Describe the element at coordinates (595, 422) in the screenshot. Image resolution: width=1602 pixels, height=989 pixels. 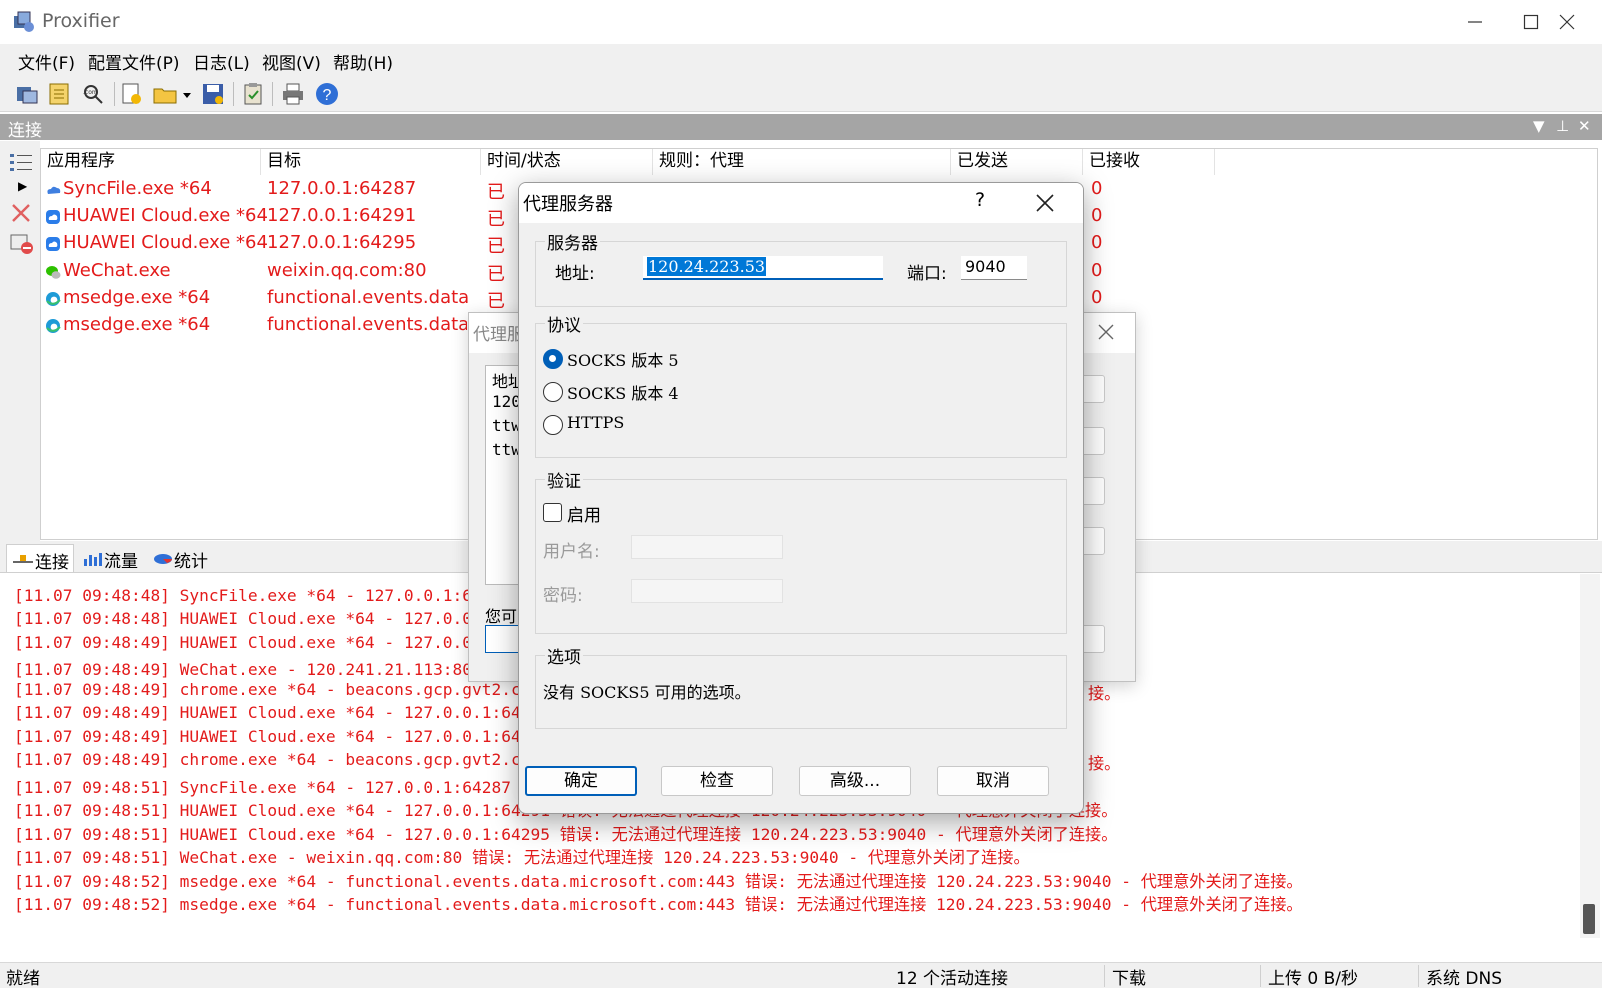
I see `https-label: HTTPS` at that location.